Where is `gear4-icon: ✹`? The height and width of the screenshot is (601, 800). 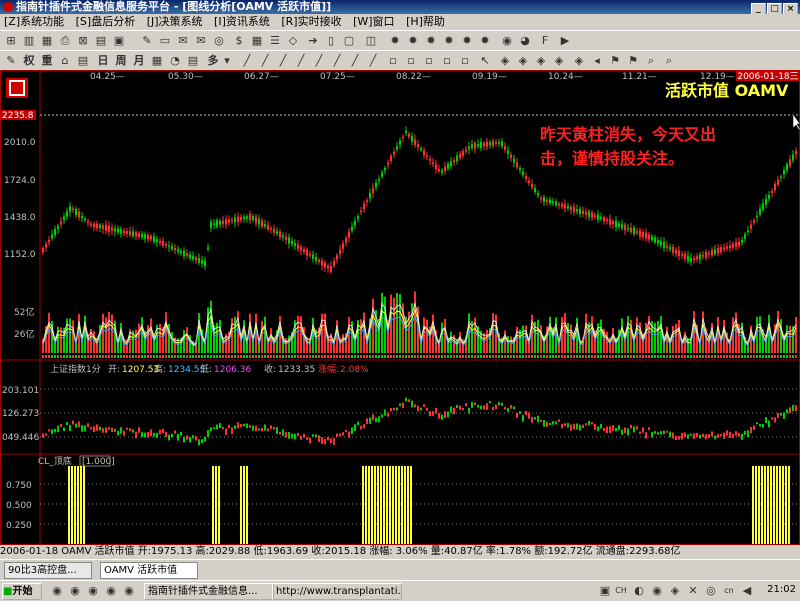
gear4-icon: ✹ is located at coordinates (449, 41).